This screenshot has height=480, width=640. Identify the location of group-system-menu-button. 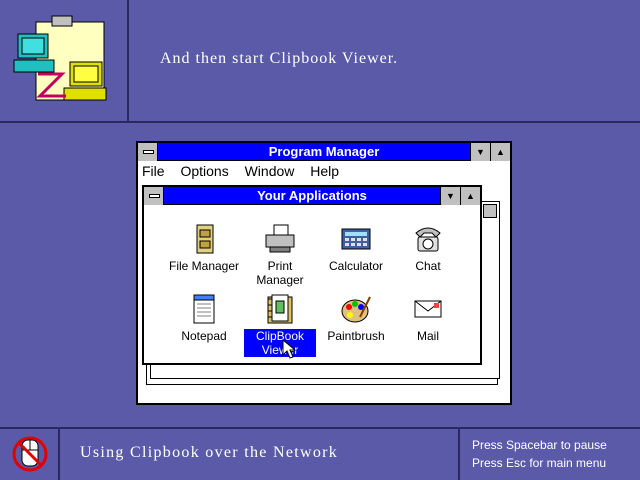
(154, 196).